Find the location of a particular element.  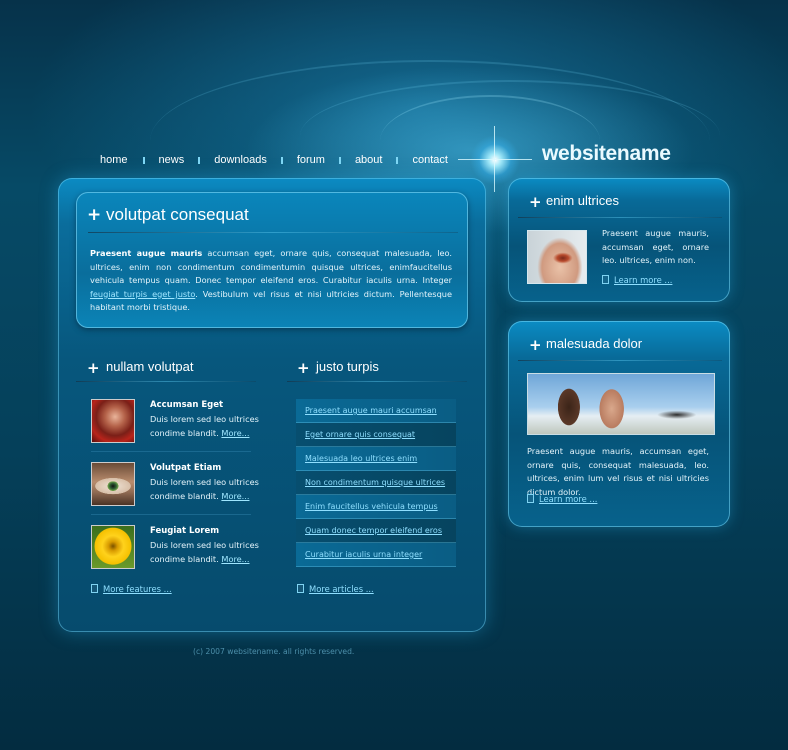

list-item: Eget ornare quis consequat is located at coordinates (376, 435).